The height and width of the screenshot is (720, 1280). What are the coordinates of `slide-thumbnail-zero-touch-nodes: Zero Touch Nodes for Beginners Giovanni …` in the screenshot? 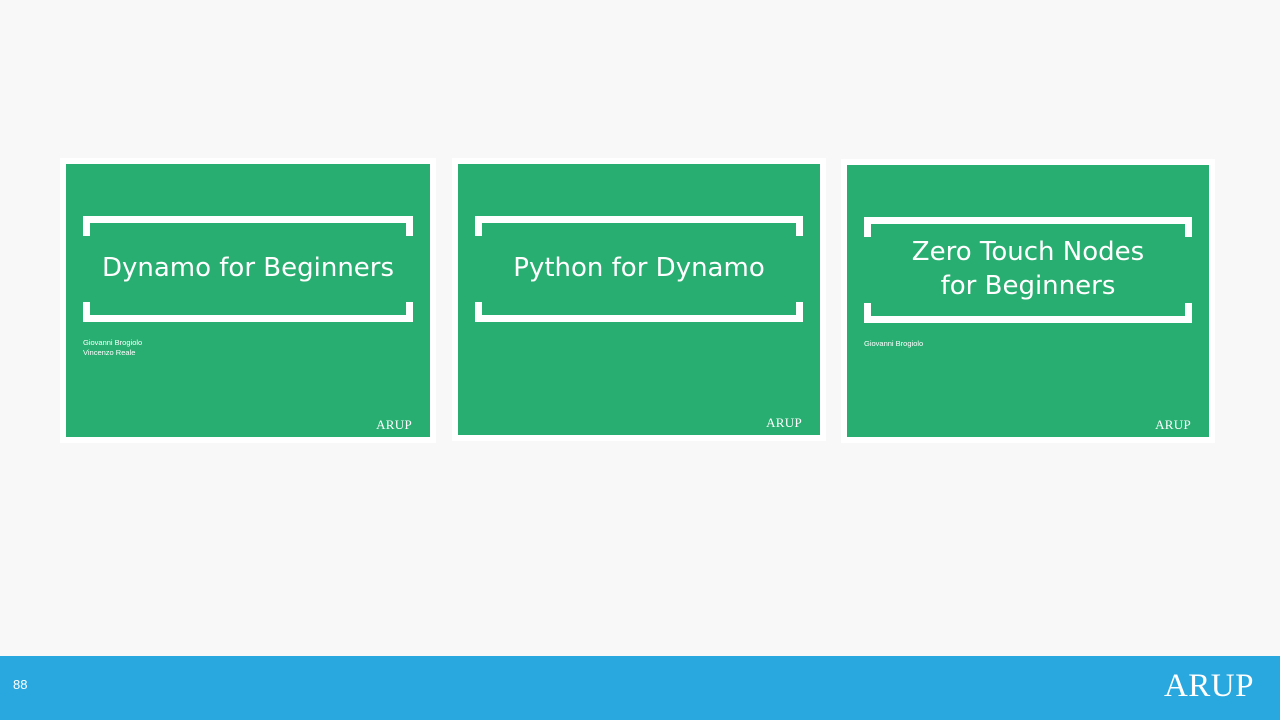 It's located at (1028, 301).